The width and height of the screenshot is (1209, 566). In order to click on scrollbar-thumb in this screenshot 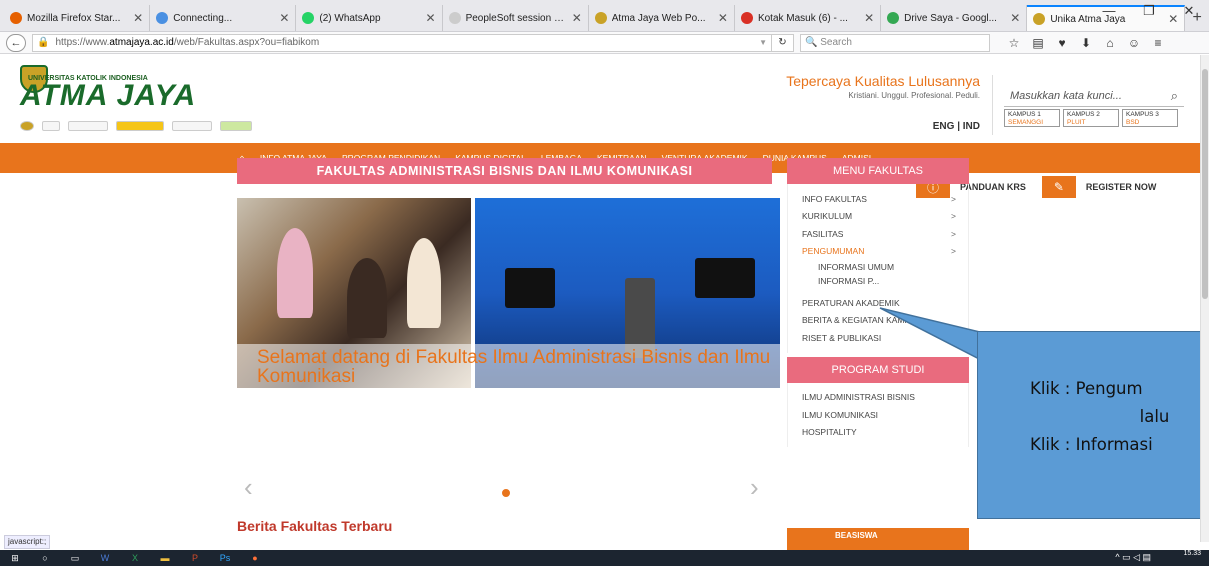, I will do `click(1205, 184)`.